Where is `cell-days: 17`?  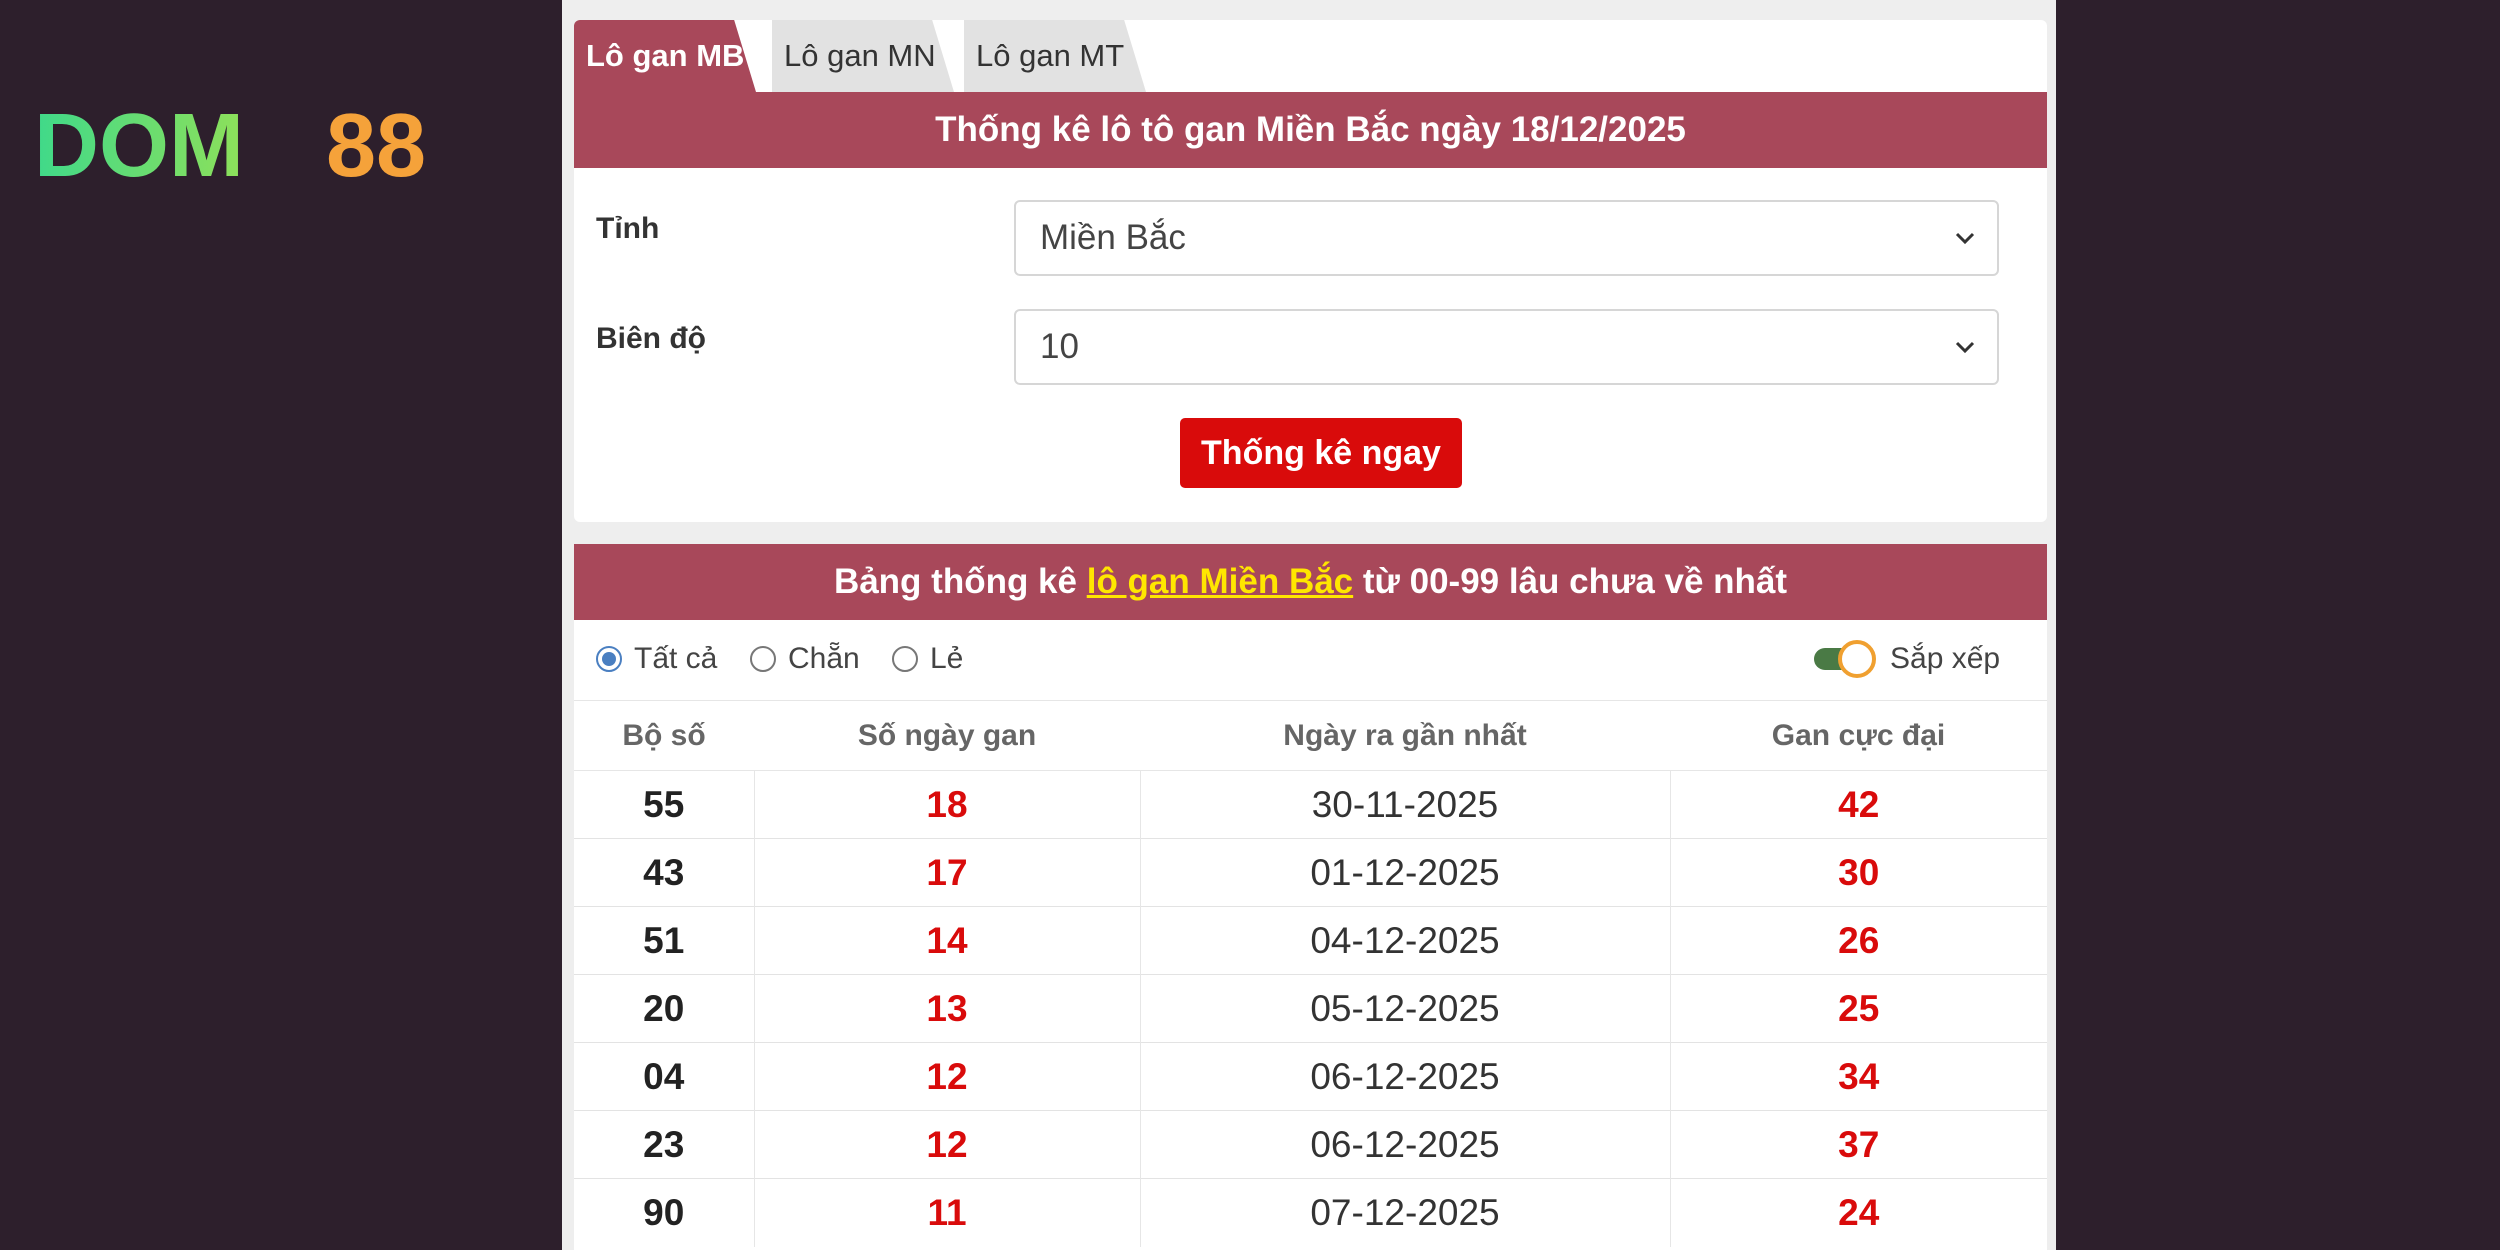
cell-days: 17 is located at coordinates (946, 872).